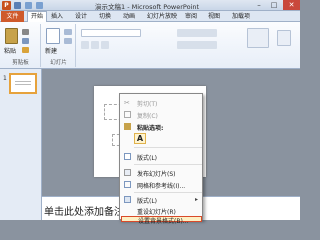 Image resolution: width=320 pixels, height=240 pixels. I want to click on scissors-icon: ✂, so click(127, 103).